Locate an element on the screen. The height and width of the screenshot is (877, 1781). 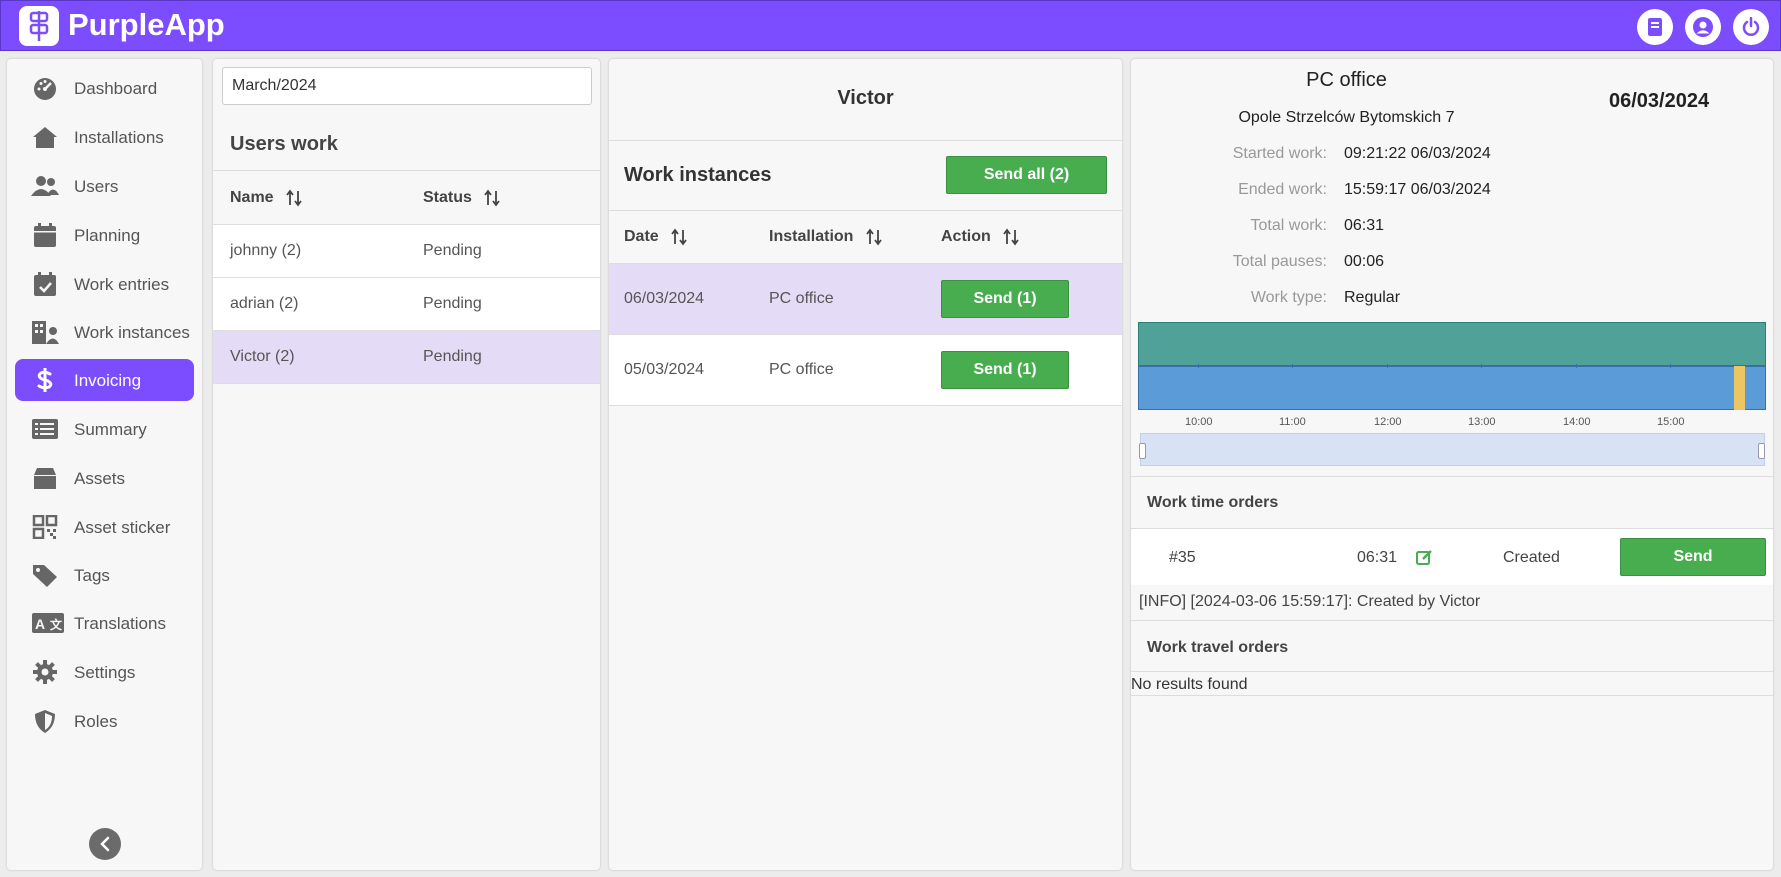
sidebar-item-label: Translations is located at coordinates (120, 623).